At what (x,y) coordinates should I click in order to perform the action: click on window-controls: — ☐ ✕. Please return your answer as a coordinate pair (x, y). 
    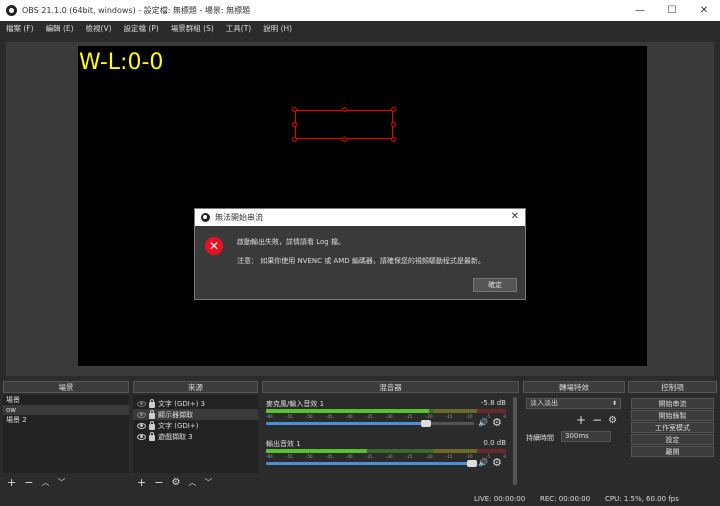
    Looking at the image, I should click on (672, 10).